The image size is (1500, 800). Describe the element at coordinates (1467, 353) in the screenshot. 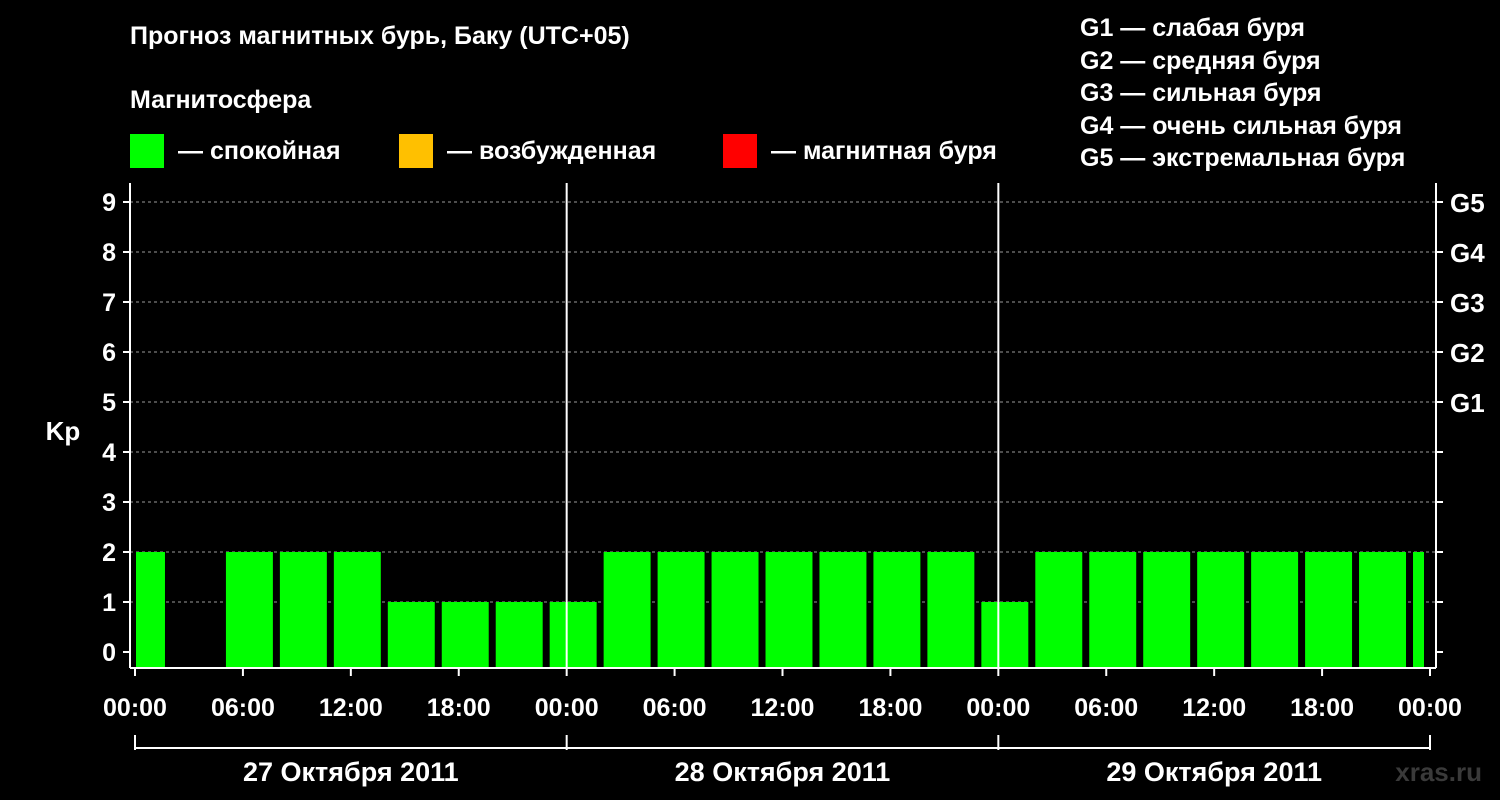

I see `g-level-label: G2` at that location.